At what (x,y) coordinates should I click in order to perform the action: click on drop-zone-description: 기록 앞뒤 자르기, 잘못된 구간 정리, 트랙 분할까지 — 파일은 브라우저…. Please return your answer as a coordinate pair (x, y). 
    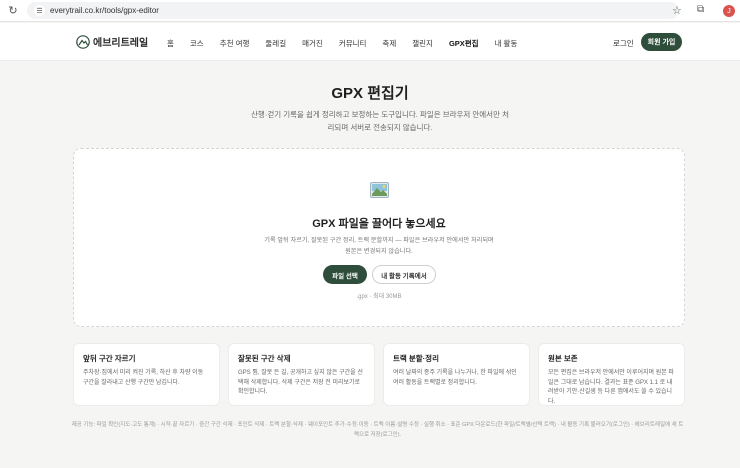
    Looking at the image, I should click on (379, 246).